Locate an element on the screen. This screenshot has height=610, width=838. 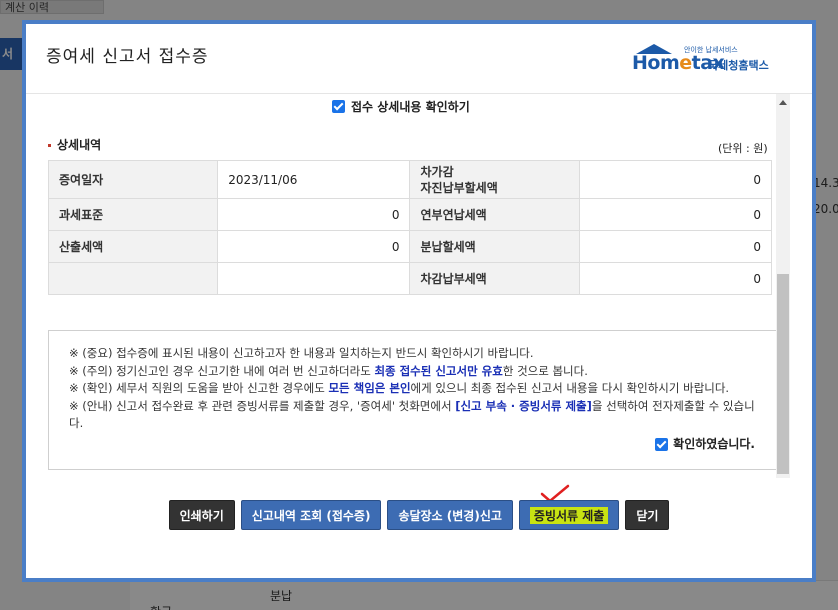
evidence-submit-button: 증빙서류 제출 is located at coordinates (569, 515).